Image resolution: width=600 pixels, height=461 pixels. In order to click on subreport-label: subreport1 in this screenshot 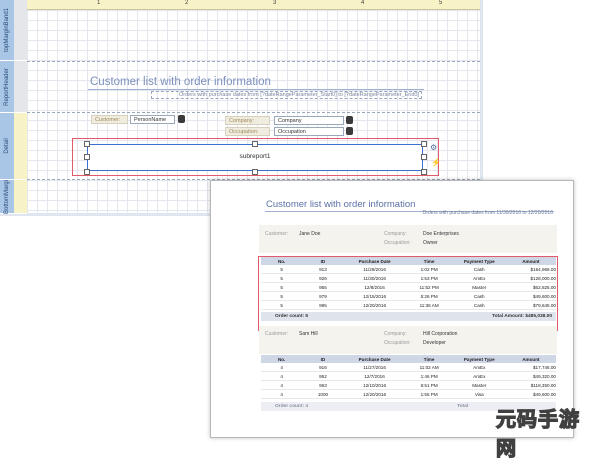, I will do `click(255, 156)`.